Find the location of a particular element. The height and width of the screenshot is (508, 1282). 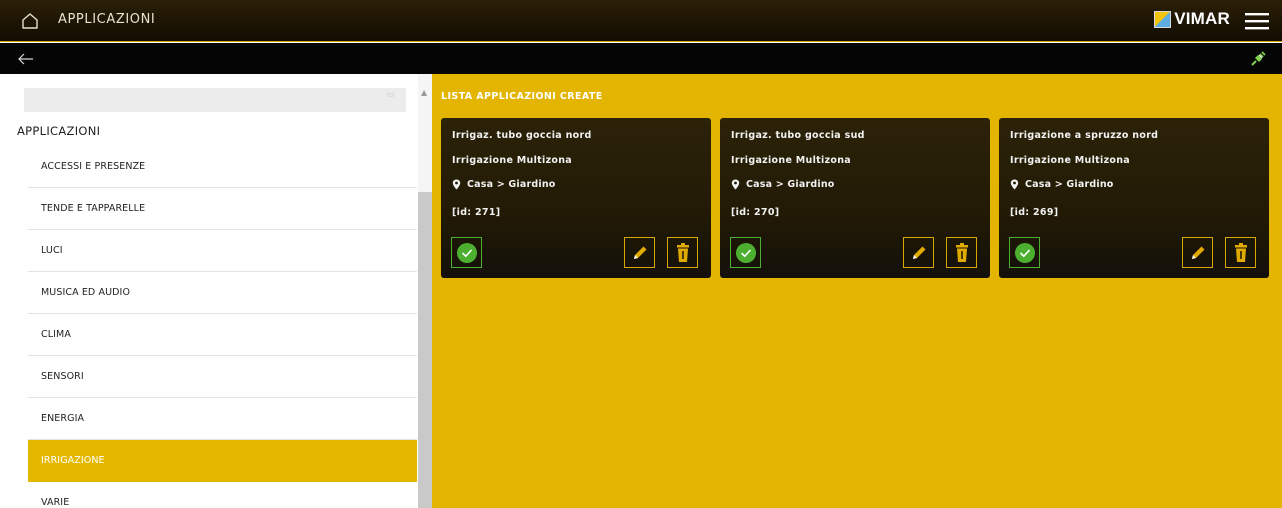

application-name: Irrigazione a spruzzo nord is located at coordinates (1084, 135).